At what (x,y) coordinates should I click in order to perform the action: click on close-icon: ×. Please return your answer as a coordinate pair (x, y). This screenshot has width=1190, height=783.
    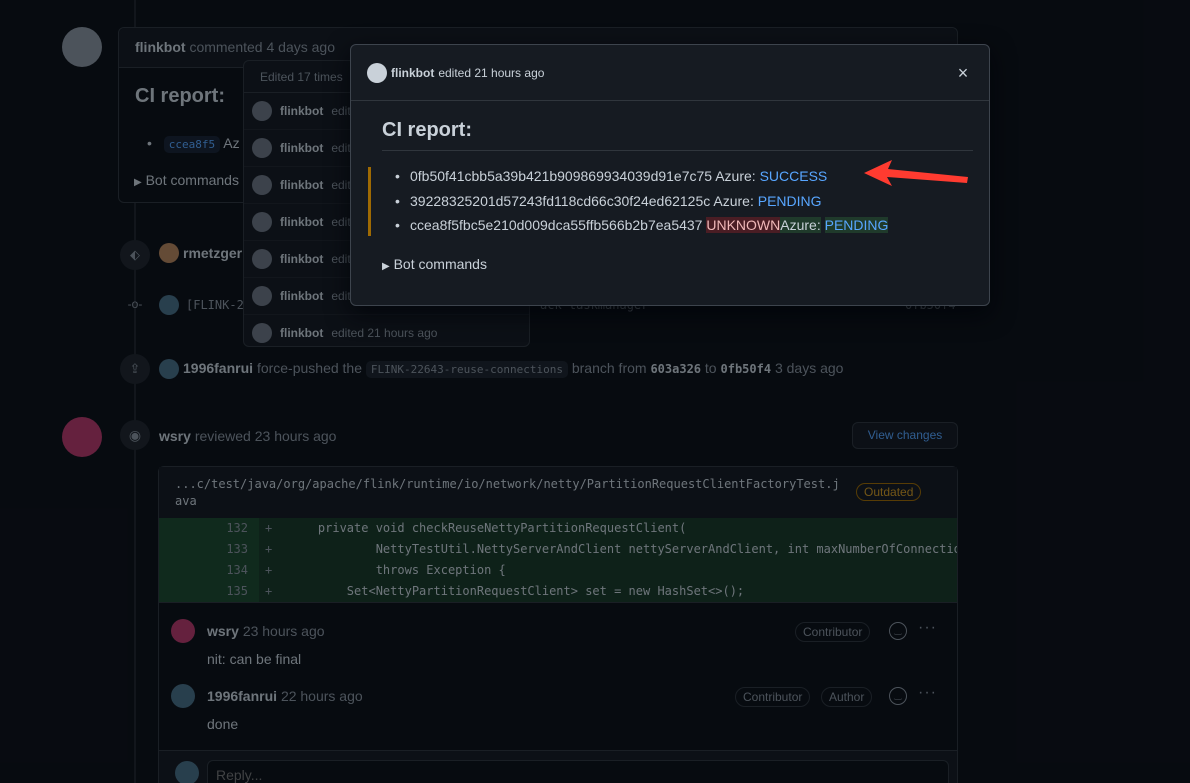
    Looking at the image, I should click on (963, 73).